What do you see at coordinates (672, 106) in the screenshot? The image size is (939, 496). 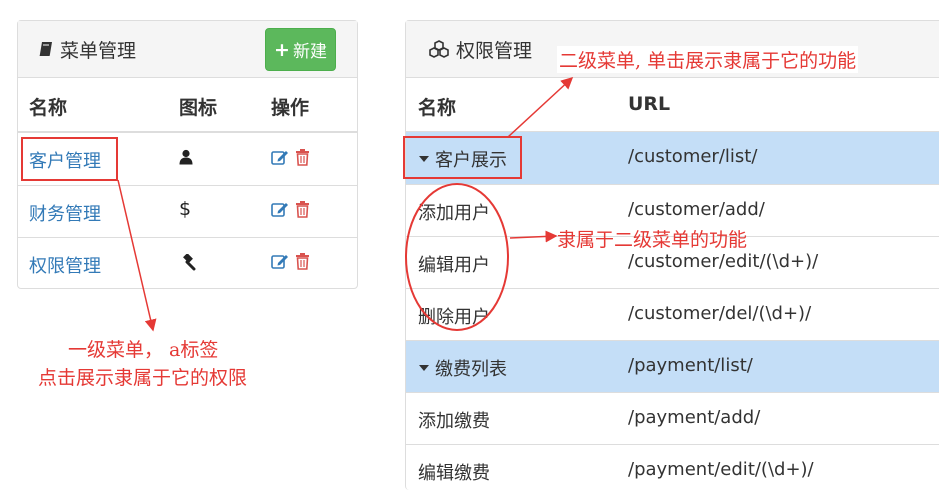 I see `permission-table-header: 名称 URL` at bounding box center [672, 106].